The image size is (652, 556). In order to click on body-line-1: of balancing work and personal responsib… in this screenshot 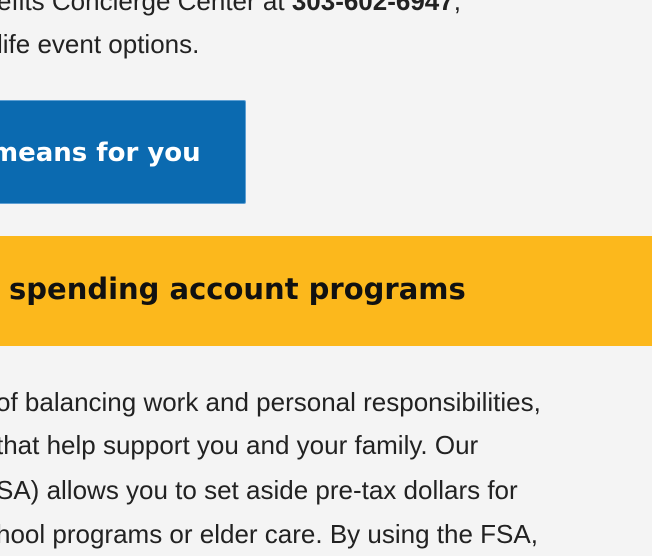, I will do `click(270, 402)`.